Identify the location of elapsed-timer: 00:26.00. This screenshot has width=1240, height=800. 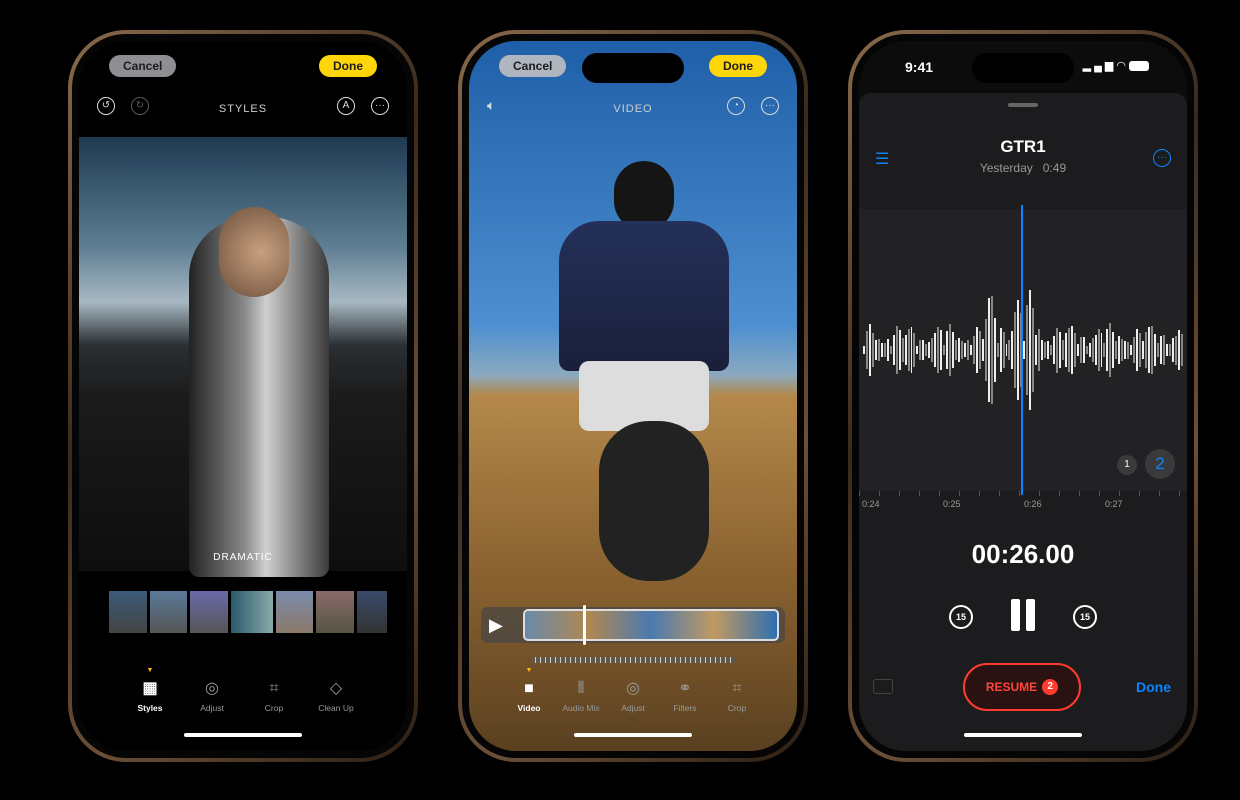
(1023, 554).